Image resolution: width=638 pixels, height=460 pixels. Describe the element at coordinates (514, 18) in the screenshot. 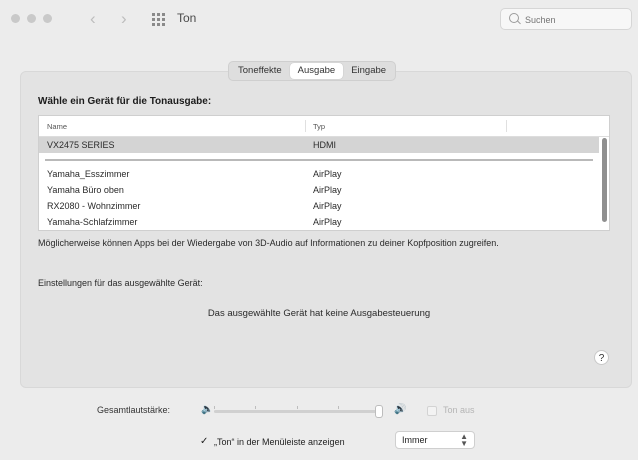

I see `magnifier-icon` at that location.